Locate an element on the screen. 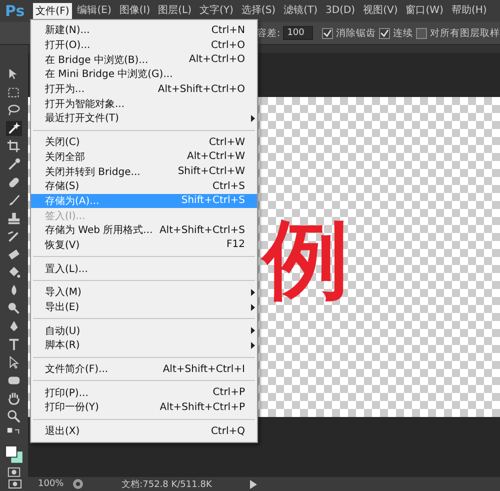 Image resolution: width=500 pixels, height=491 pixels. shortcut-label: Ctrl+W is located at coordinates (226, 142).